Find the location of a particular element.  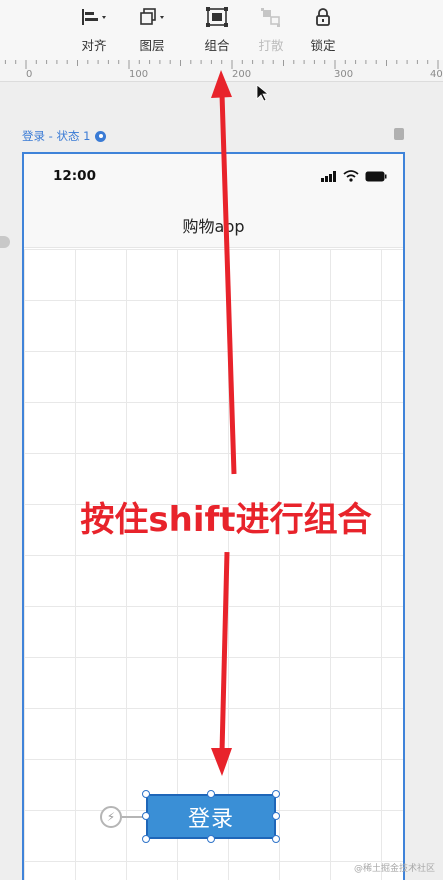

ruler-ticks is located at coordinates (221, 64).